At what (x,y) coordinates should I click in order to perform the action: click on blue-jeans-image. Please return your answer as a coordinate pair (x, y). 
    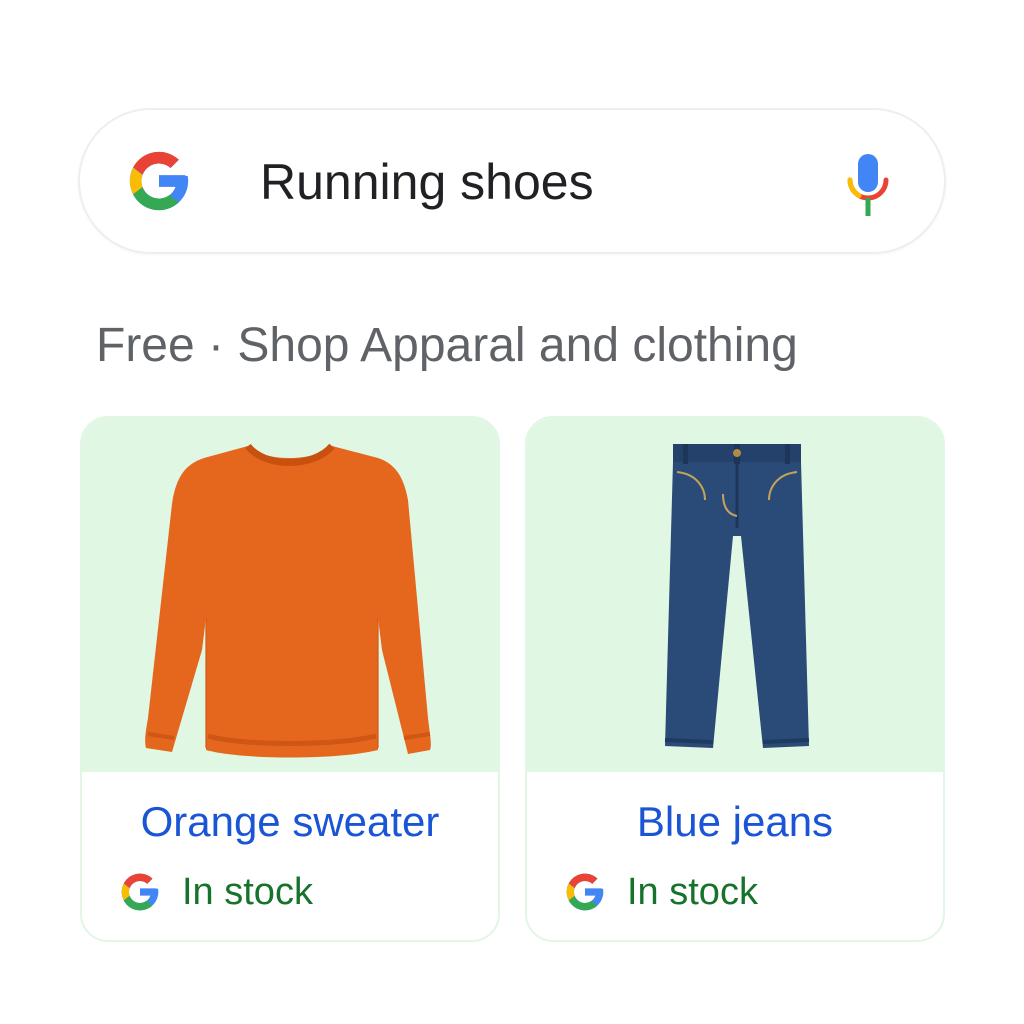
    Looking at the image, I should click on (737, 596).